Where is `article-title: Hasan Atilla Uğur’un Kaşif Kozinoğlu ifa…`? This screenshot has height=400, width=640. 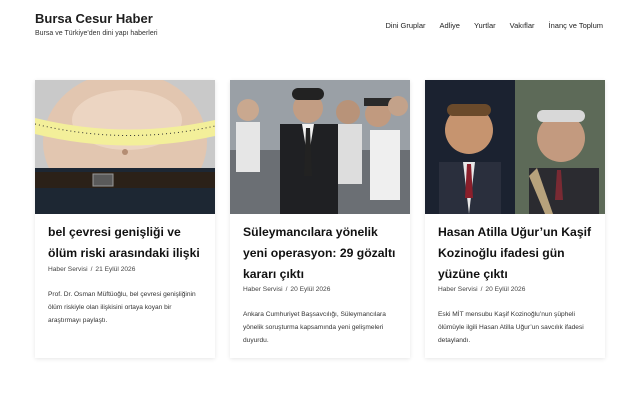
article-title: Hasan Atilla Uğur’un Kaşif Kozinoğlu ifa… is located at coordinates (518, 253).